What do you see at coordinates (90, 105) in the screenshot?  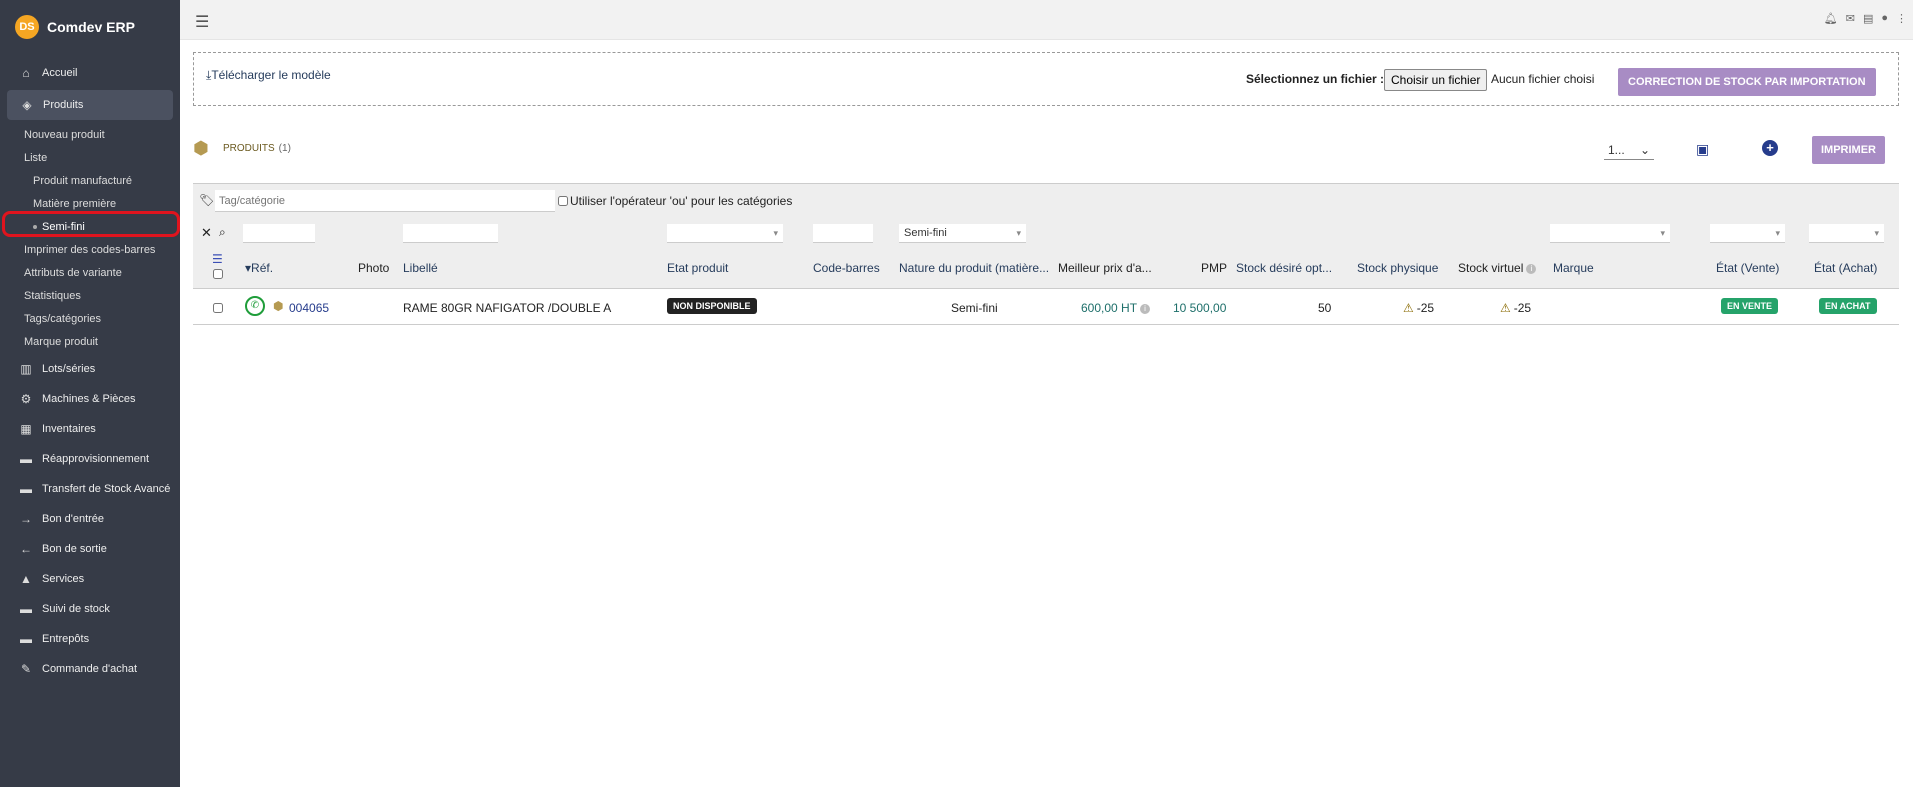 I see `sidebar-item-produits: ◈ Produits` at bounding box center [90, 105].